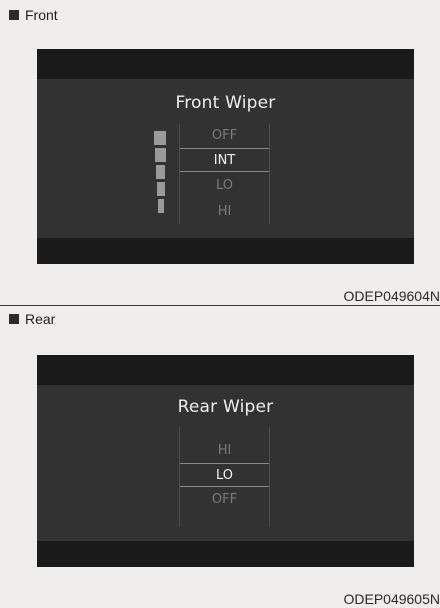 This screenshot has width=440, height=608. I want to click on figure-caption-front: ODEP049604N, so click(391, 296).